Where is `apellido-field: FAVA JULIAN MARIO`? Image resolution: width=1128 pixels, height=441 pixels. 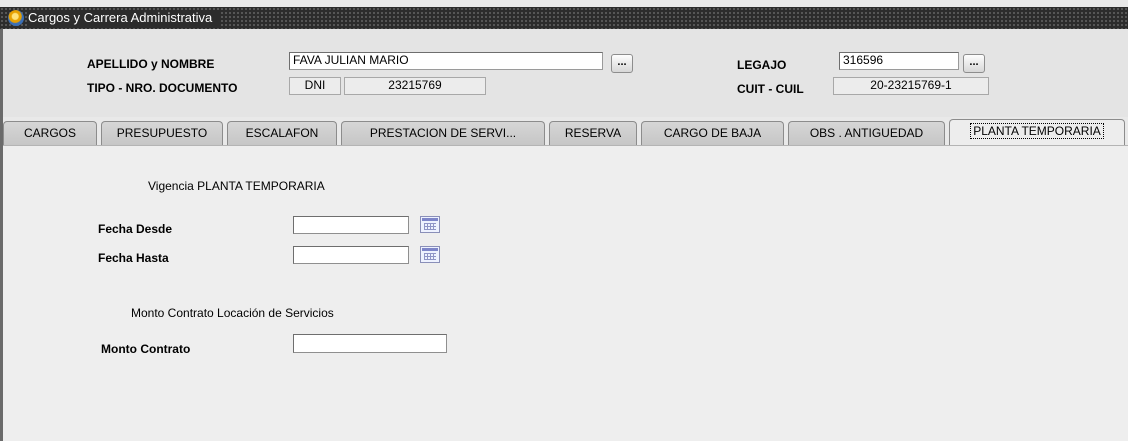
apellido-field: FAVA JULIAN MARIO is located at coordinates (446, 61).